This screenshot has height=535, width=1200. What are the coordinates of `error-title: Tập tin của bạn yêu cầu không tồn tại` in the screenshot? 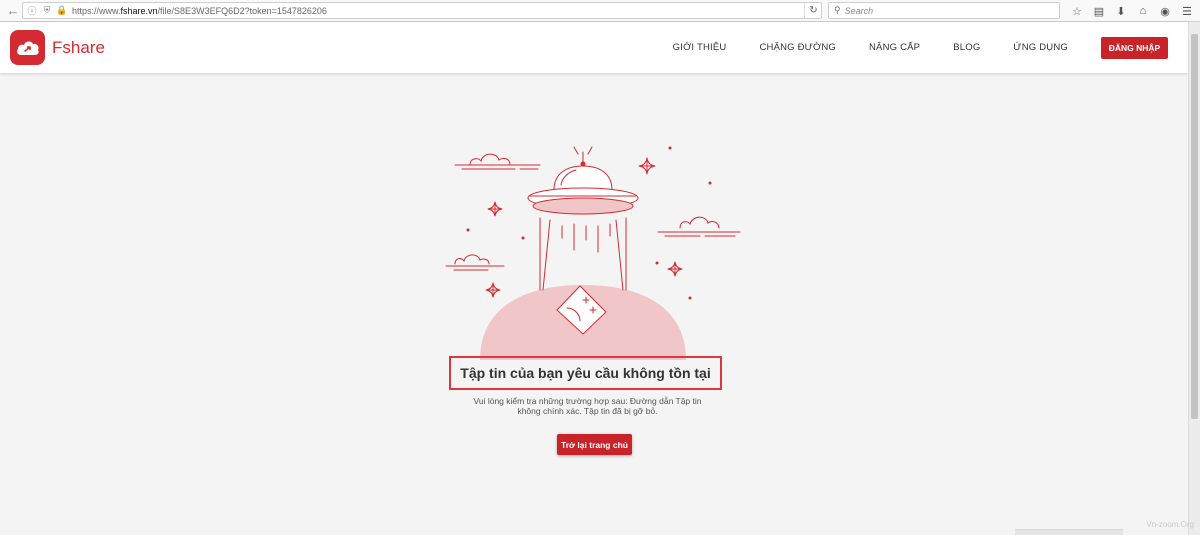 It's located at (585, 373).